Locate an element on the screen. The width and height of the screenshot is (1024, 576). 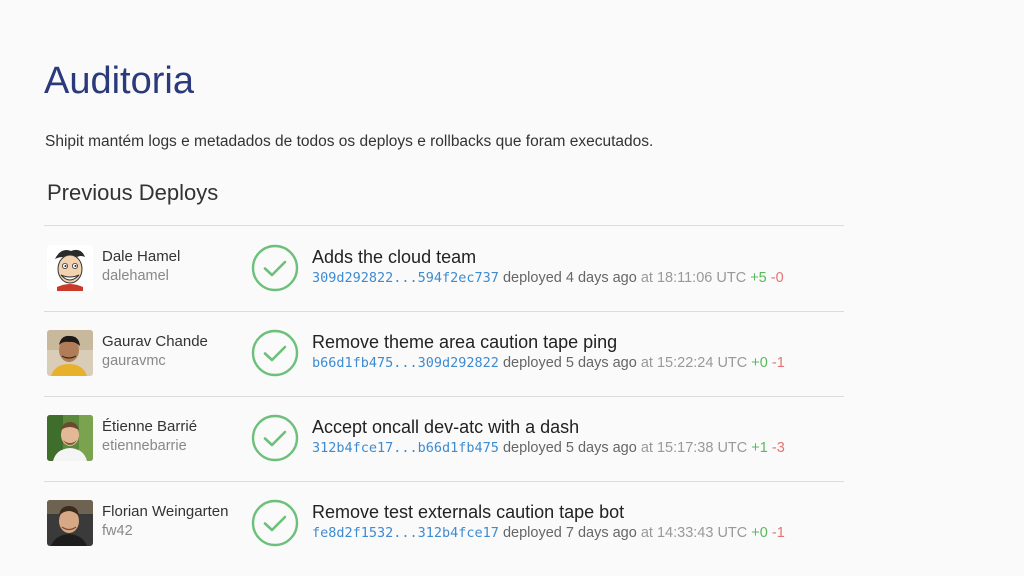
deletions-count: -0 is located at coordinates (777, 278).